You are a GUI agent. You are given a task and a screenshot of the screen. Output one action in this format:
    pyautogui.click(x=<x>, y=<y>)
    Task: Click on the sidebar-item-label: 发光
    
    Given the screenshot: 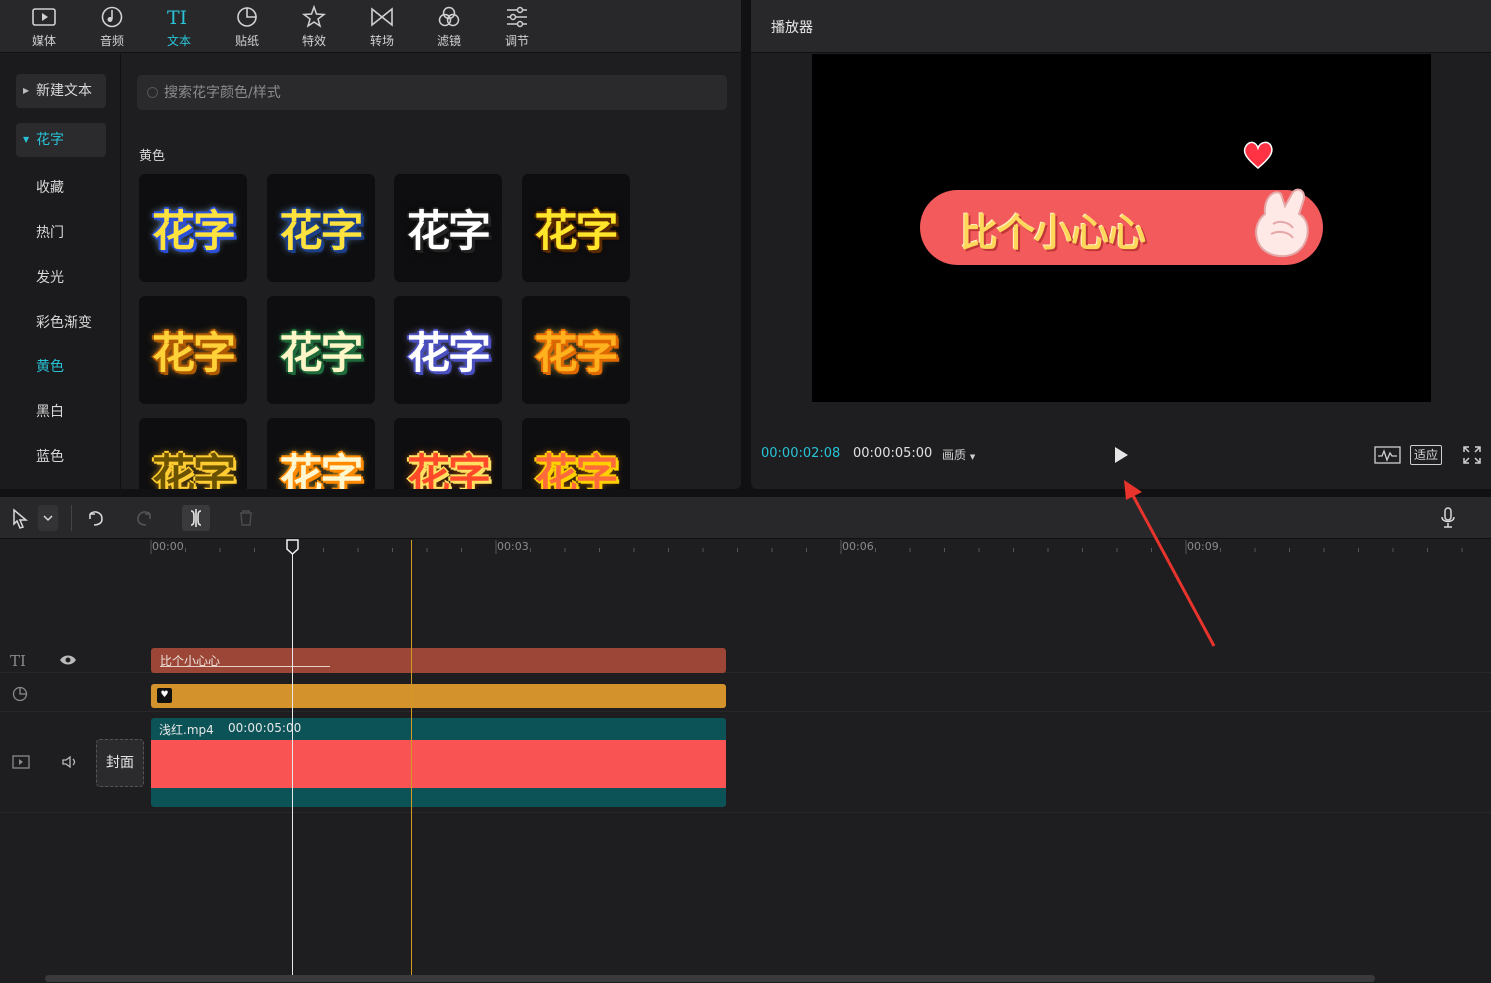 What is the action you would take?
    pyautogui.click(x=50, y=278)
    